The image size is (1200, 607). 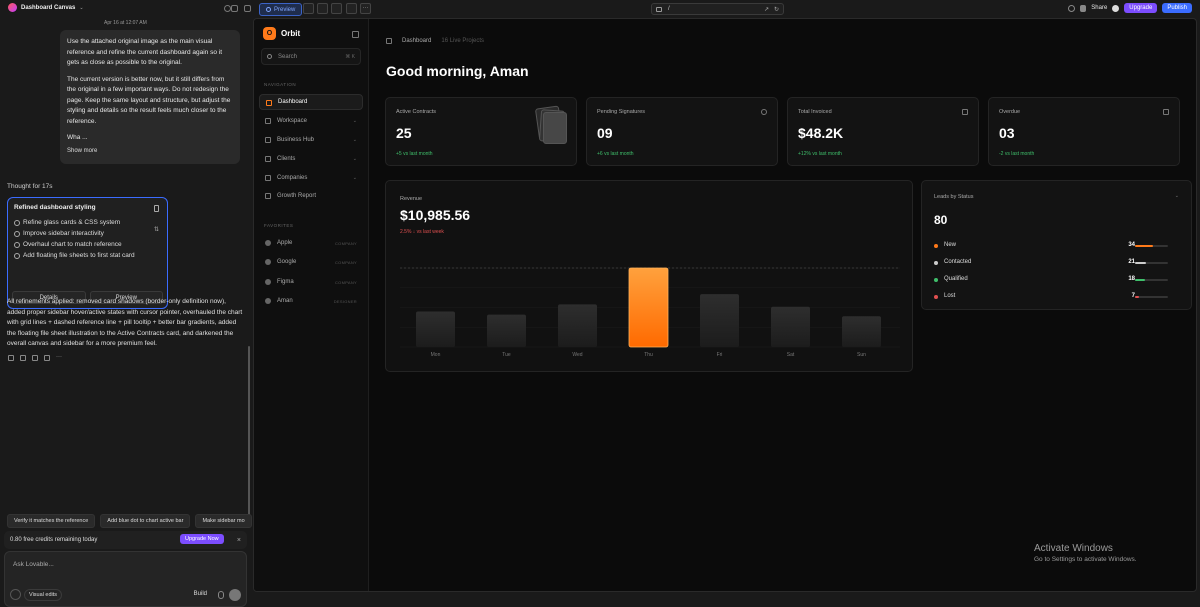 I want to click on nav-item-growth-report: Growth Report, so click(x=311, y=196).